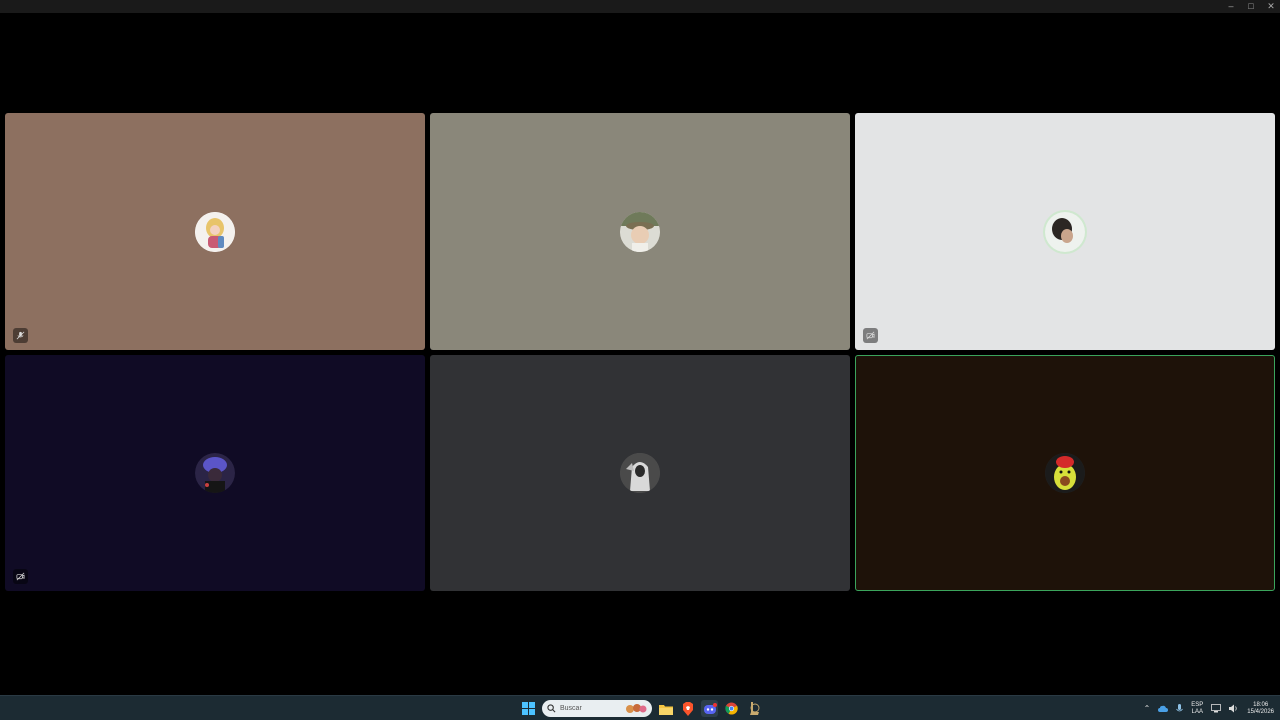  Describe the element at coordinates (636, 708) in the screenshot. I see `search-highlight-icon` at that location.